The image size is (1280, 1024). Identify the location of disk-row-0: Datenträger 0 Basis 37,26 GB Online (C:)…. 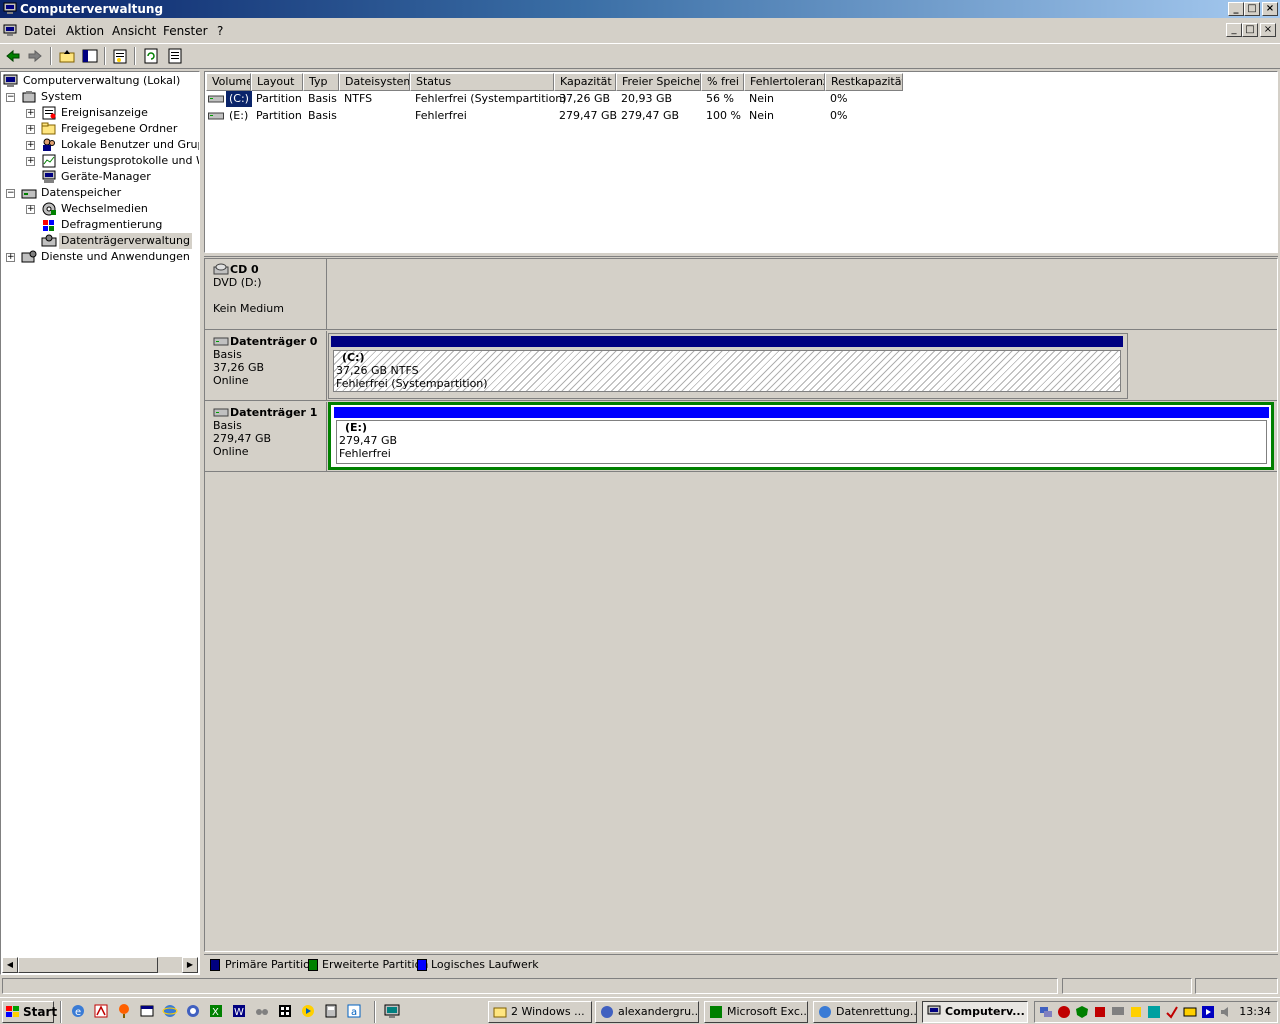
(741, 366).